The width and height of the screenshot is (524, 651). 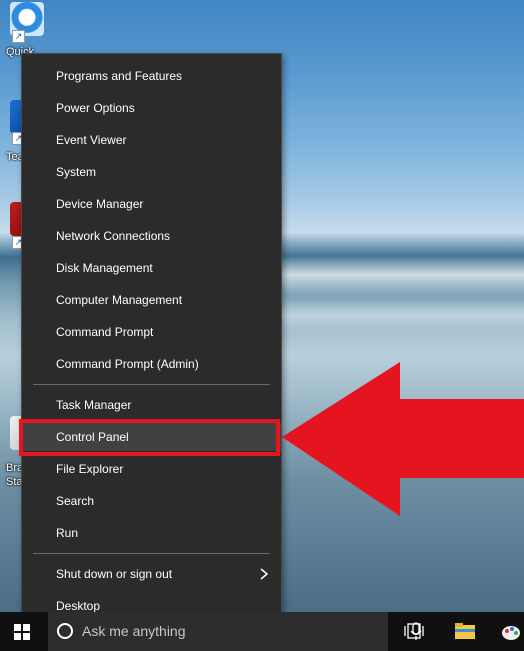 I want to click on search-placeholder: Ask me anything, so click(x=134, y=631).